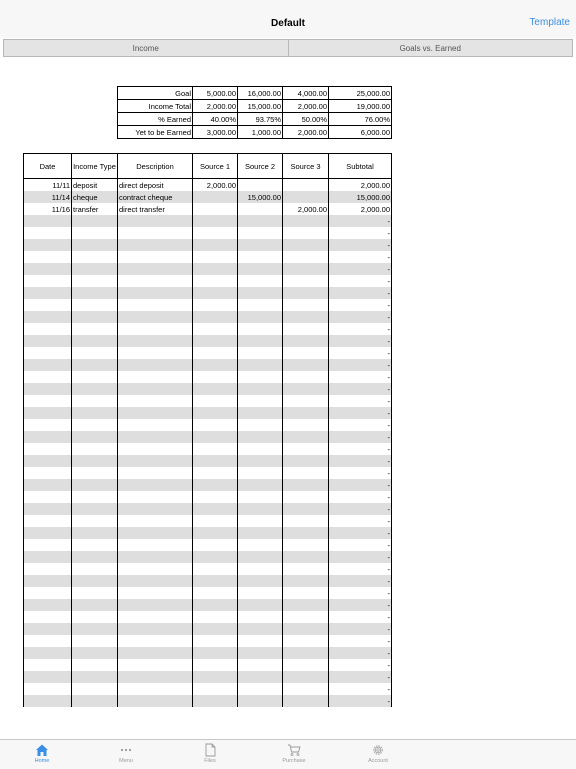 This screenshot has width=576, height=769. I want to click on table-cell: 11/11, so click(47, 184).